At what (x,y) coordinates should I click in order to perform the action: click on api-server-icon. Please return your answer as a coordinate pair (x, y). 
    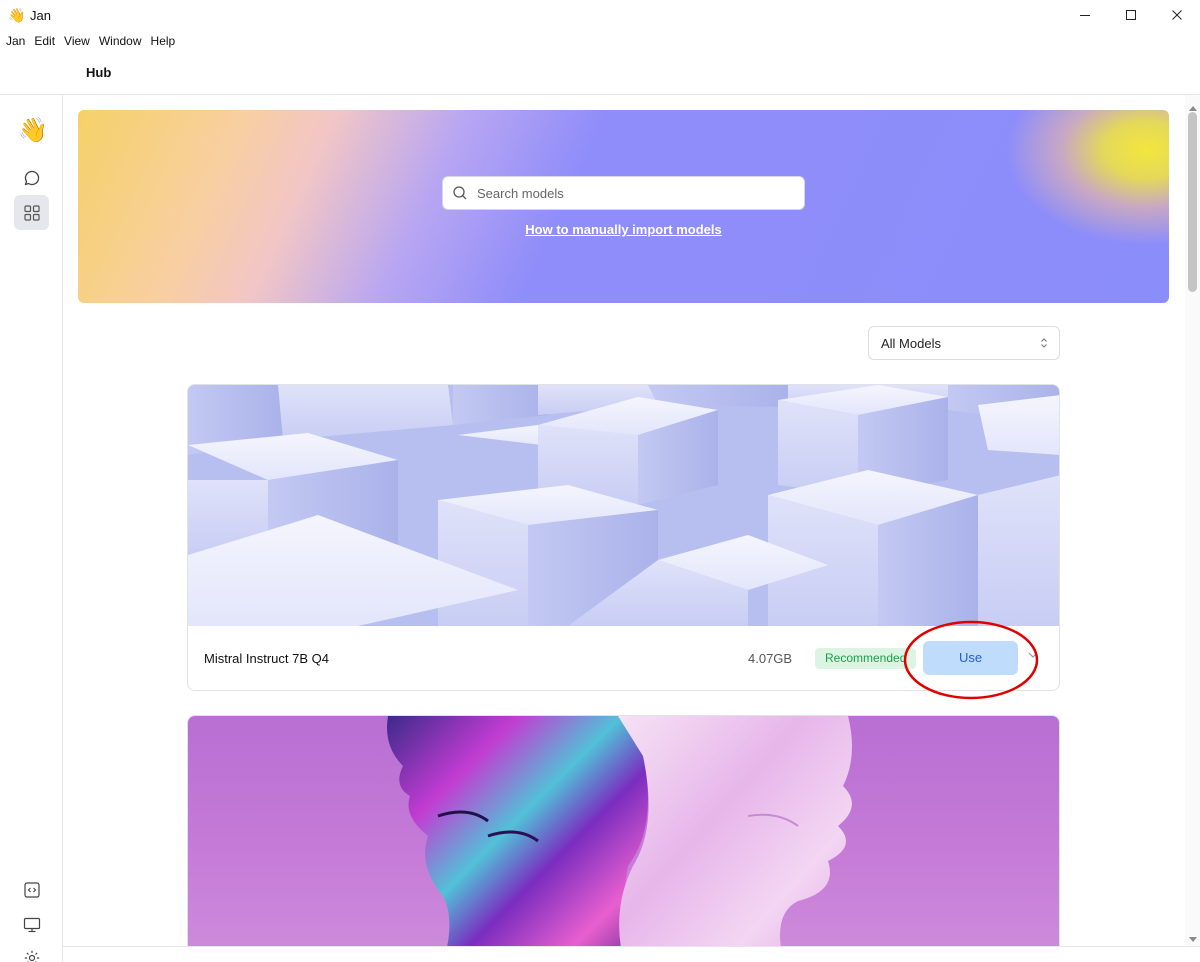
    Looking at the image, I should click on (31, 889).